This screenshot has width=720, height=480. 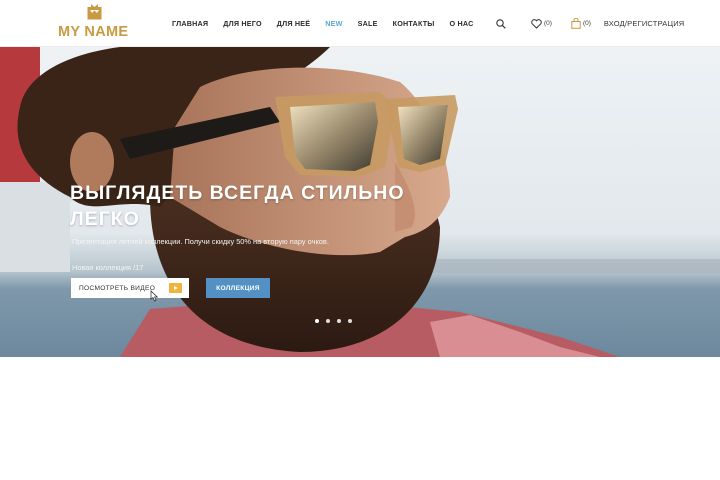 I want to click on slider-pagination, so click(x=337, y=321).